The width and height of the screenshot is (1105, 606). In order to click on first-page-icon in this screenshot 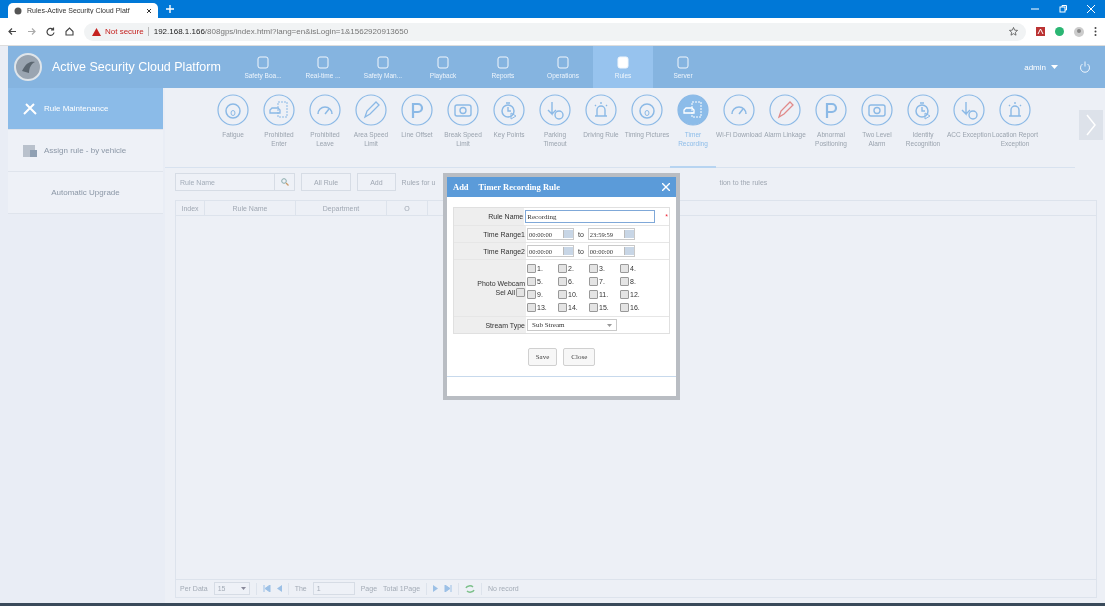, I will do `click(266, 588)`.